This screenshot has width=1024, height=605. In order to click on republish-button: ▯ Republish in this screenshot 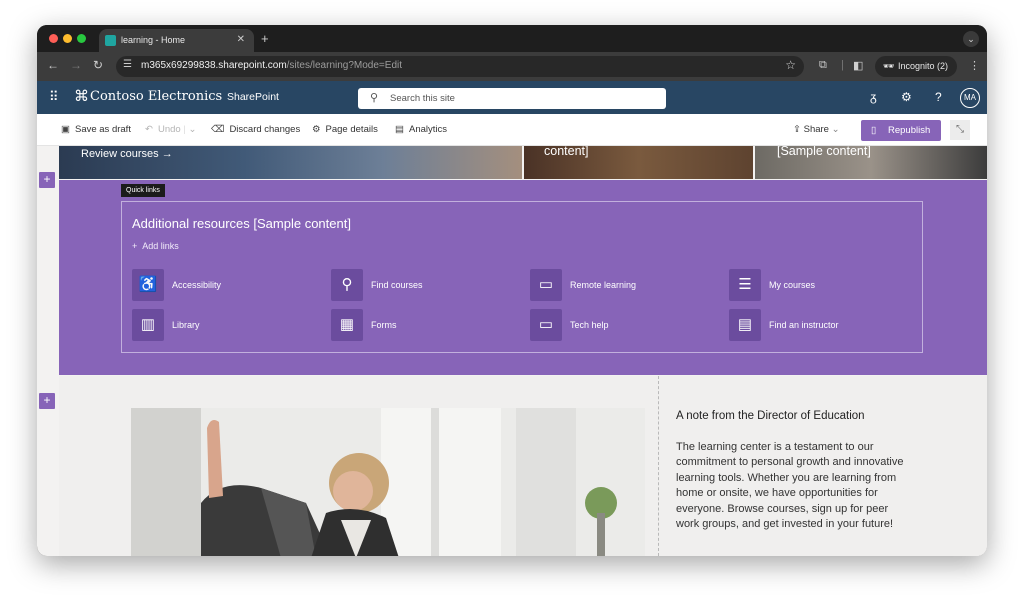, I will do `click(901, 130)`.